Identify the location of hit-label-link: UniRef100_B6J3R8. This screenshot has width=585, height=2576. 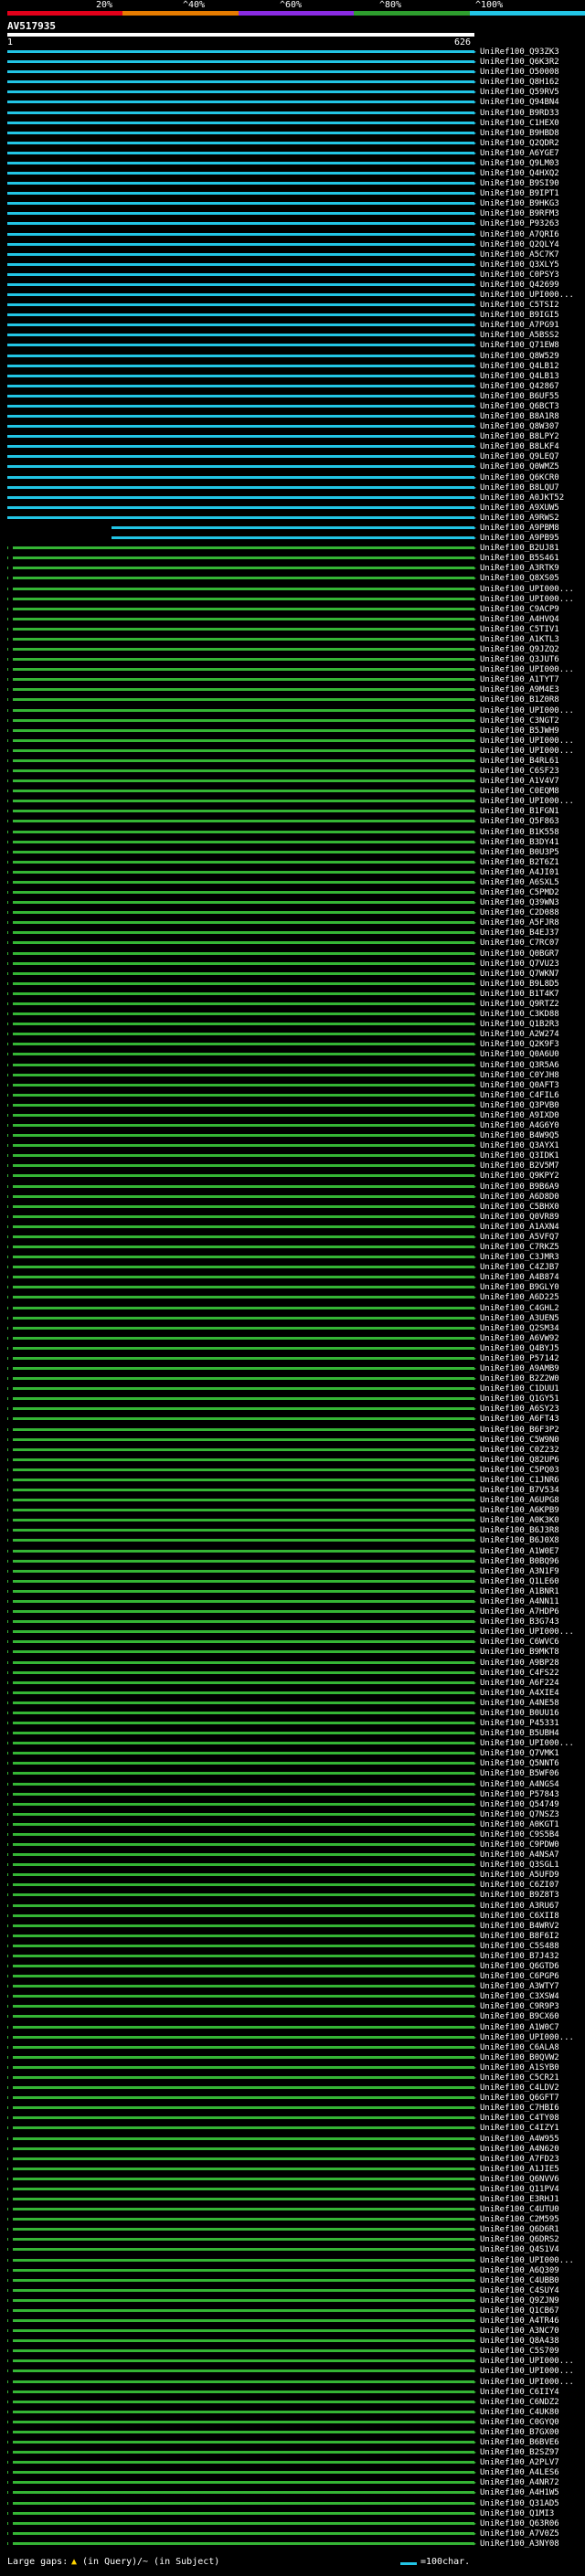
(519, 1530).